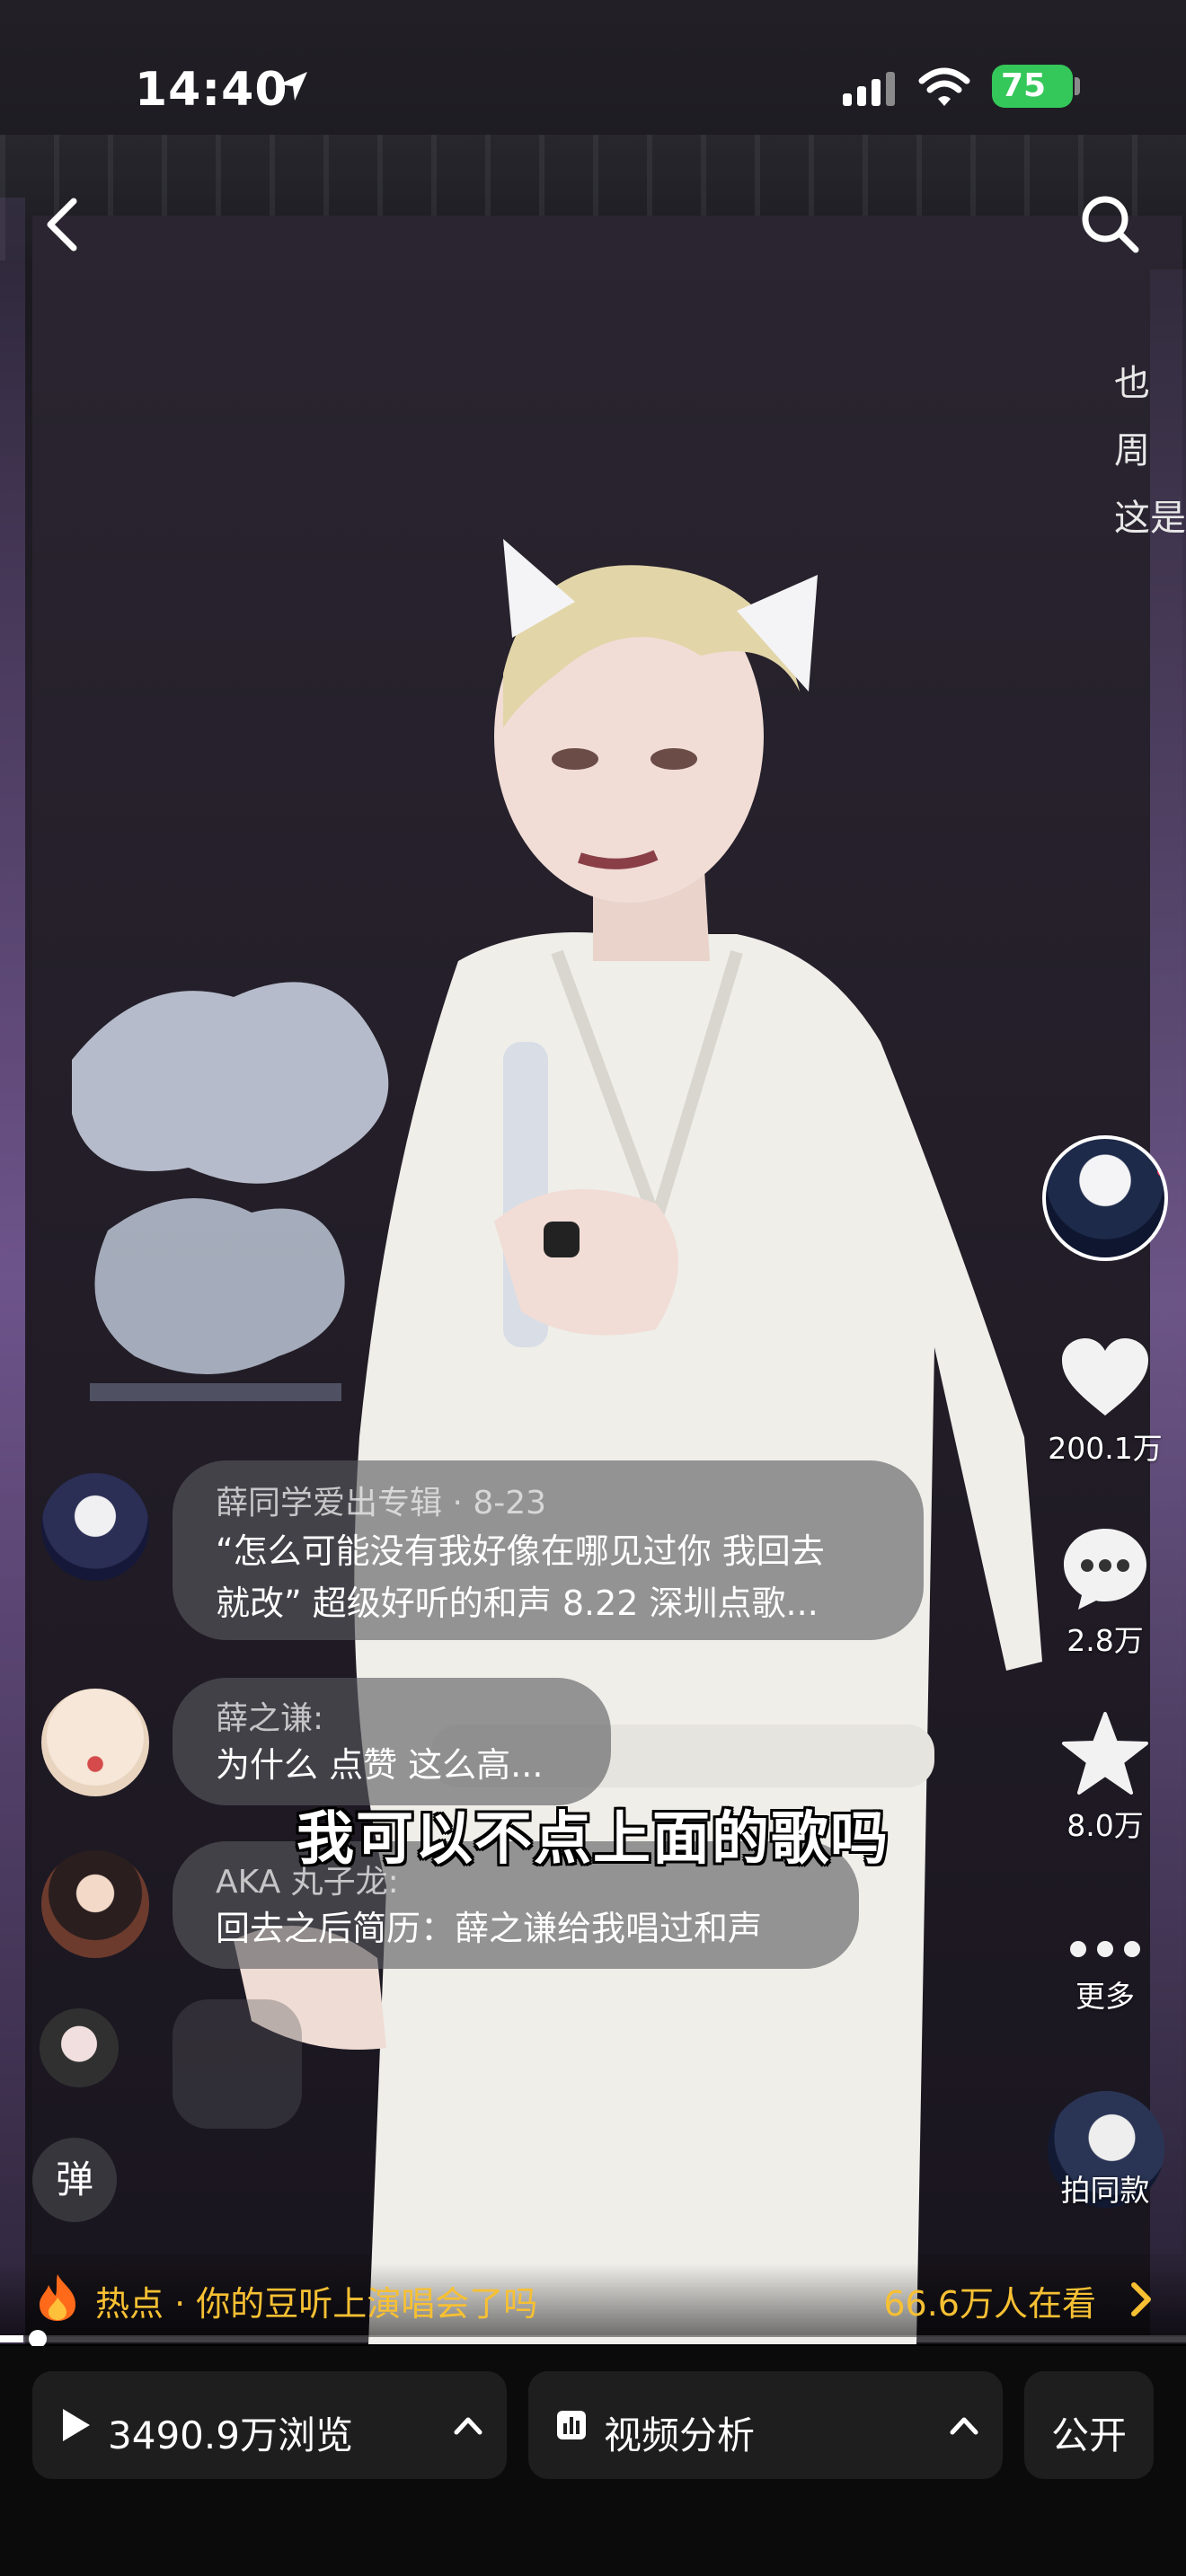  I want to click on comment-count: 2.8万, so click(1105, 1640).